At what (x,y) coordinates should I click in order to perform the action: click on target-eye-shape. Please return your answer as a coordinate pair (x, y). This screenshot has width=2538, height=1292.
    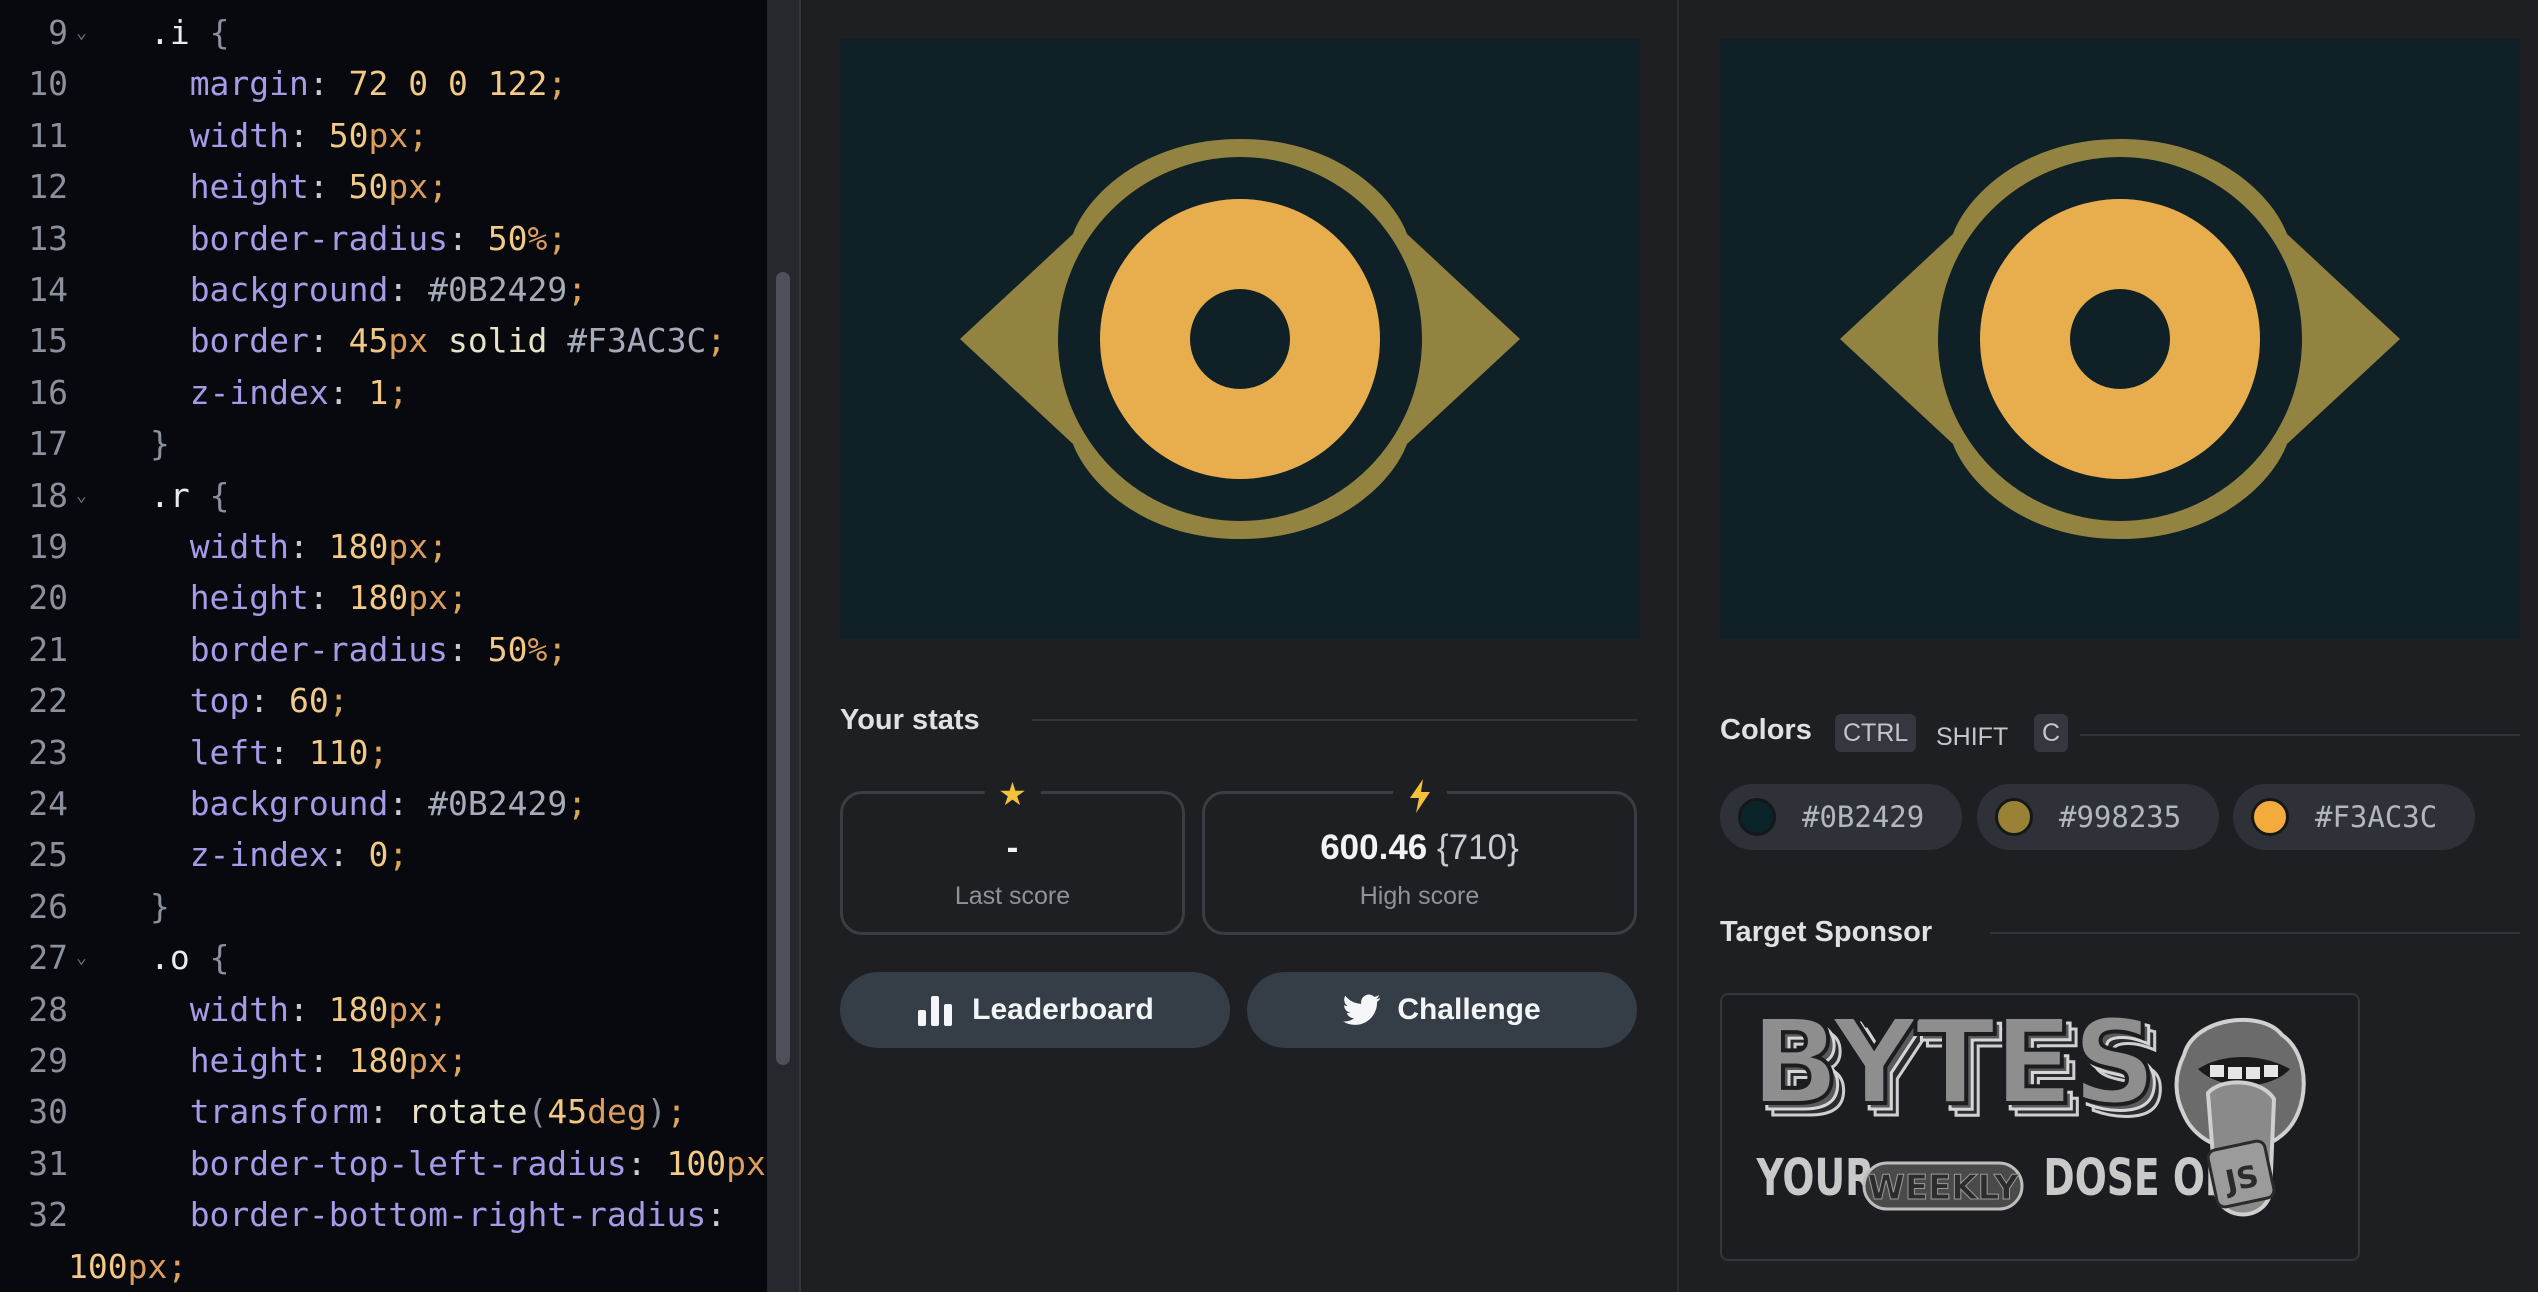
    Looking at the image, I should click on (2120, 339).